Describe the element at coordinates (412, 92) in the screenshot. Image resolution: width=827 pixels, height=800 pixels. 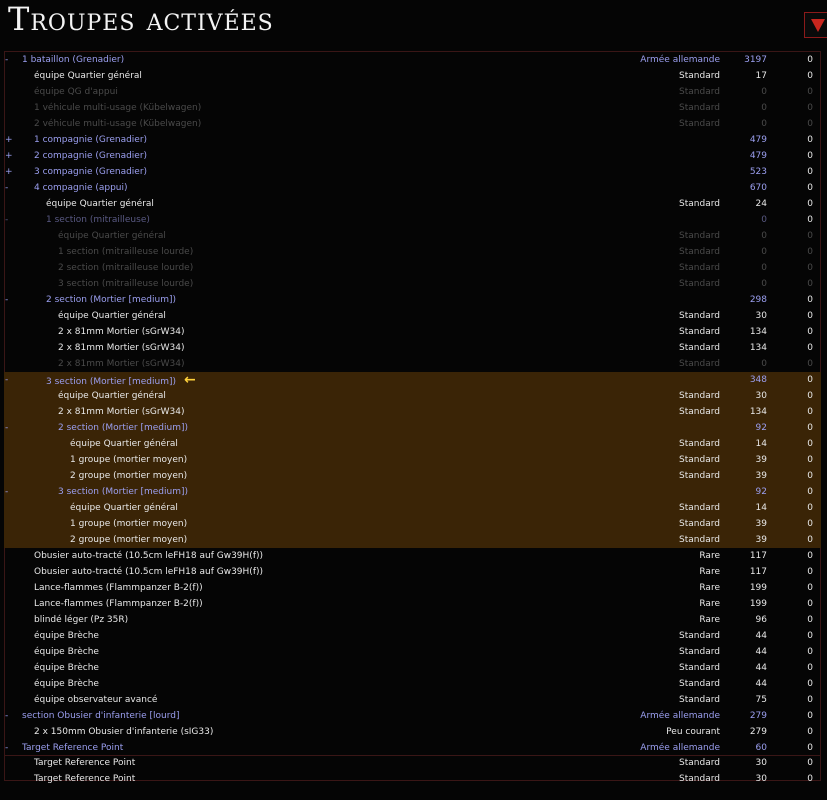
I see `tree-item-row: équipe QG d'appui Standard 0 0` at that location.